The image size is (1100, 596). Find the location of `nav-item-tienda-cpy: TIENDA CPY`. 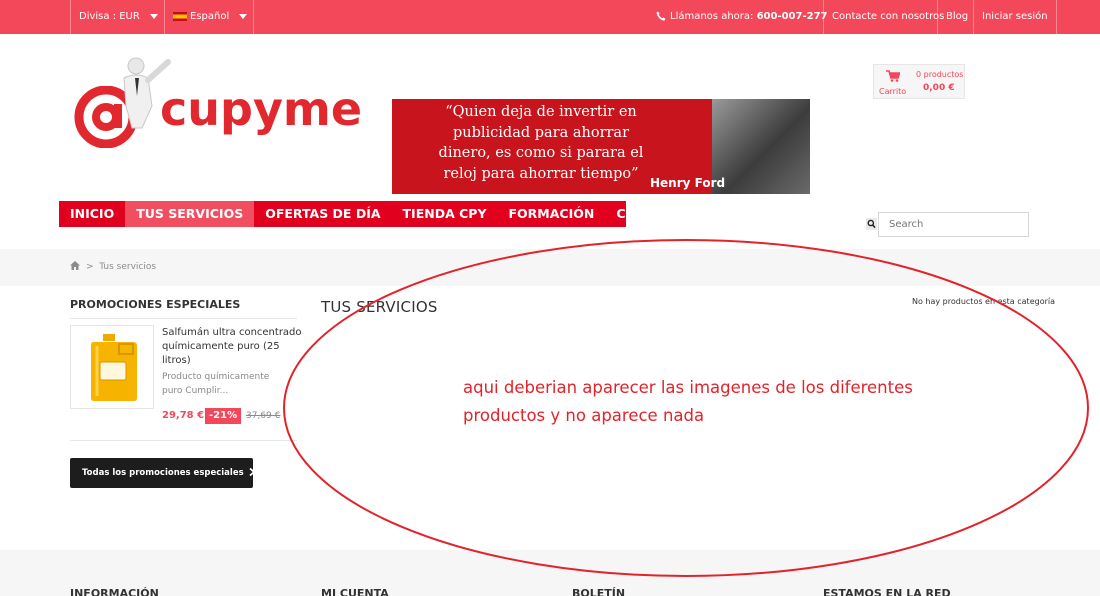

nav-item-tienda-cpy: TIENDA CPY is located at coordinates (445, 214).